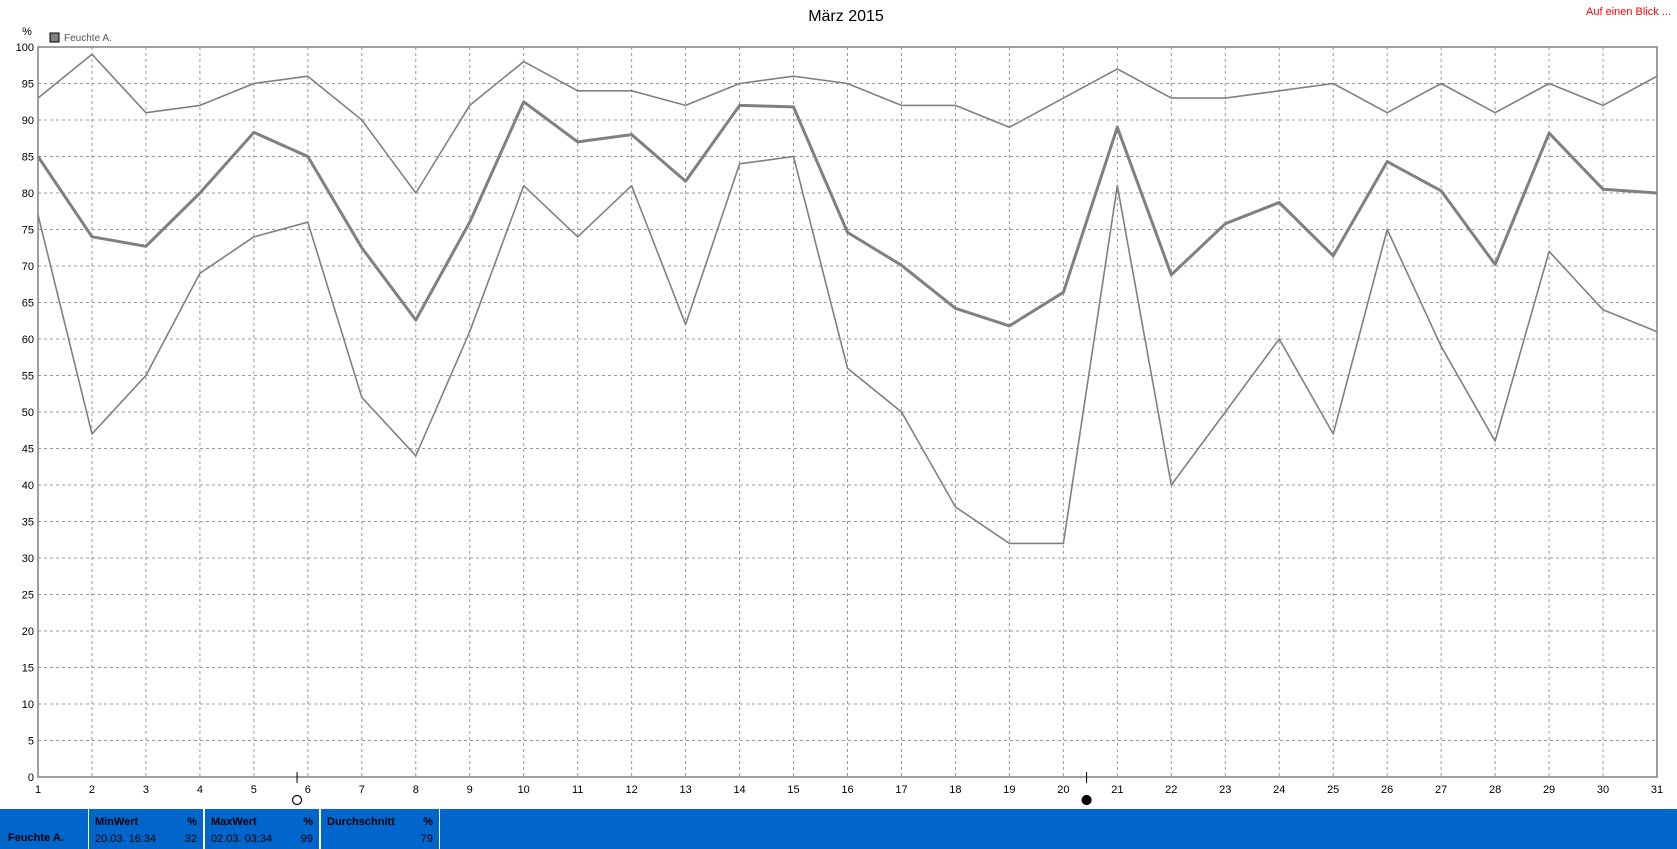 This screenshot has height=849, width=1677. I want to click on stats-sensor-label: Feuchte A., so click(36, 838).